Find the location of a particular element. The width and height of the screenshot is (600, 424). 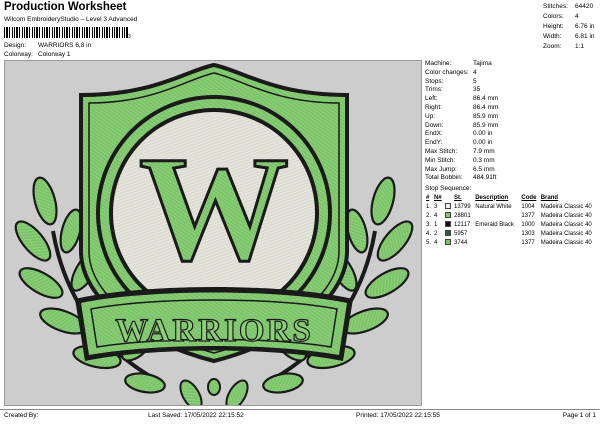

thread-description: Natural White is located at coordinates (493, 206).